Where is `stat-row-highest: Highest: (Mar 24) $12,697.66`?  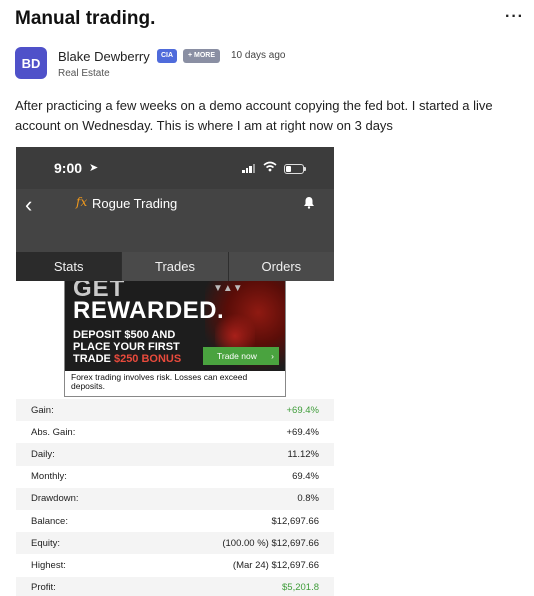 stat-row-highest: Highest: (Mar 24) $12,697.66 is located at coordinates (175, 565).